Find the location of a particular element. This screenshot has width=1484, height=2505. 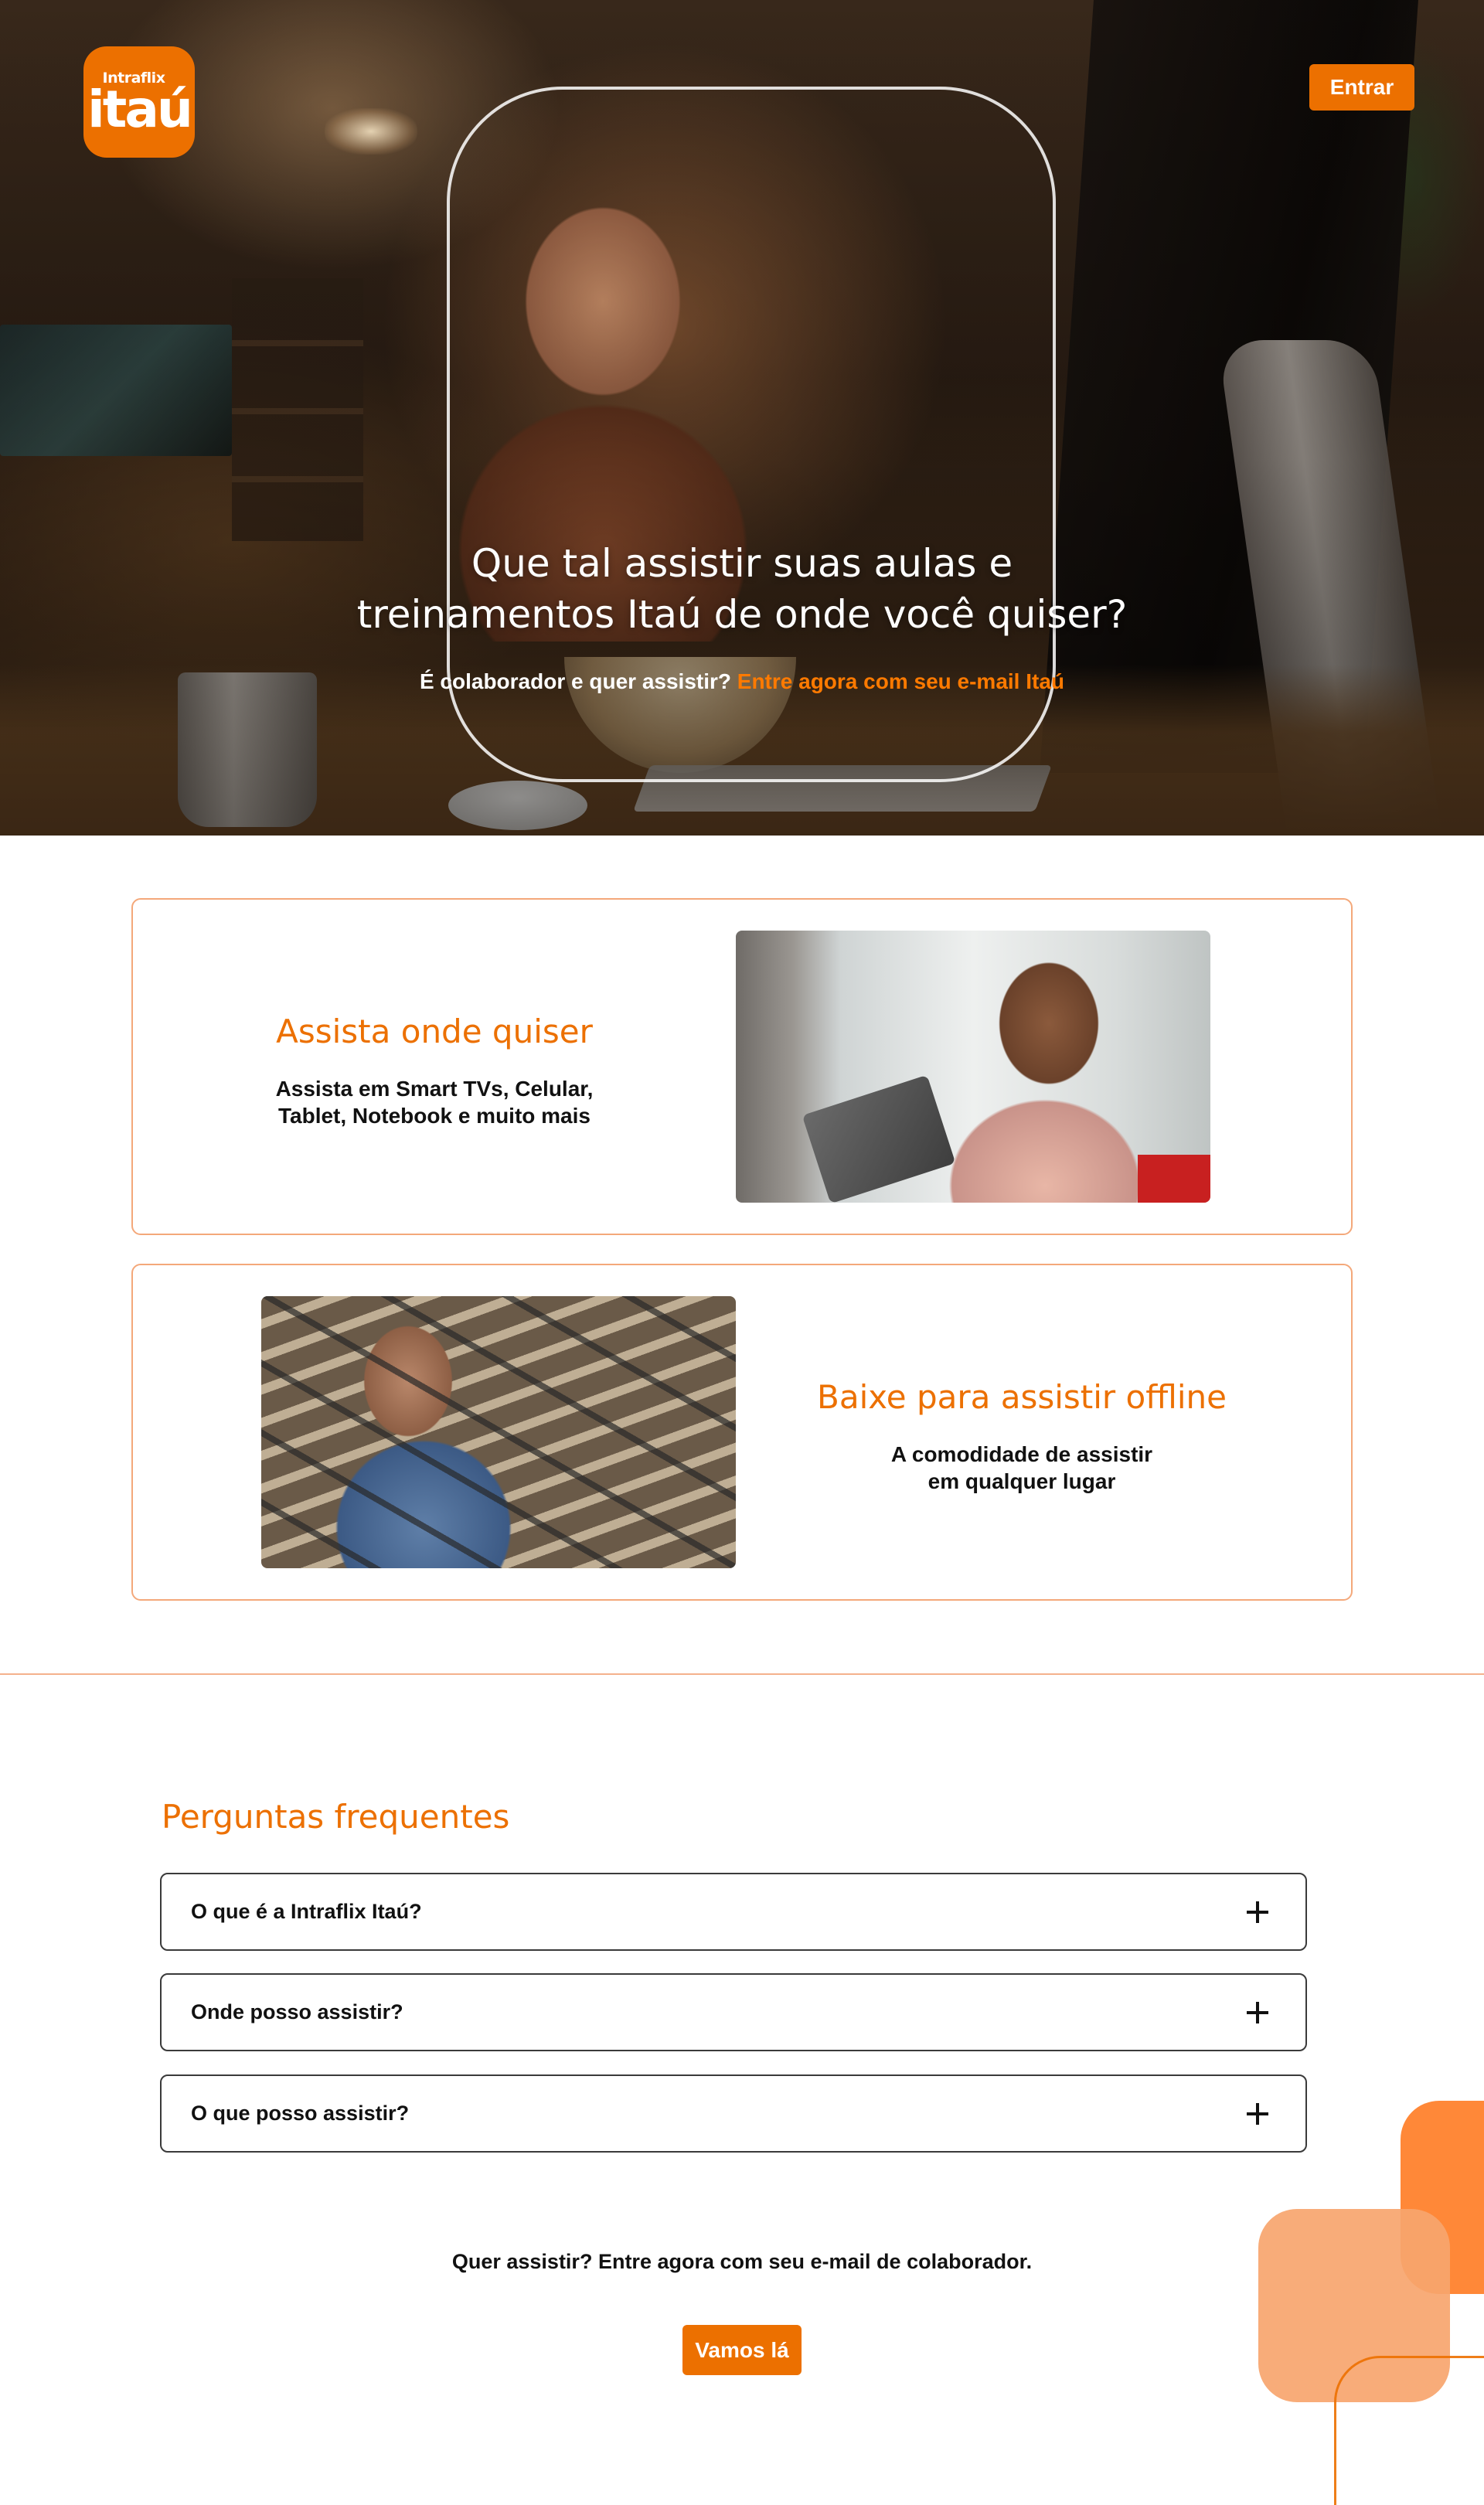

faq-title: Perguntas frequentes is located at coordinates (336, 1817).